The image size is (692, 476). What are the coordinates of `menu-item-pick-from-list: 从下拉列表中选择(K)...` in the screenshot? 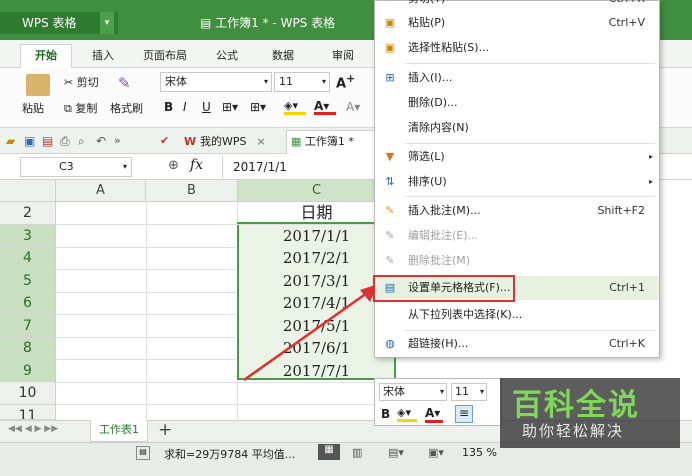 It's located at (517, 315).